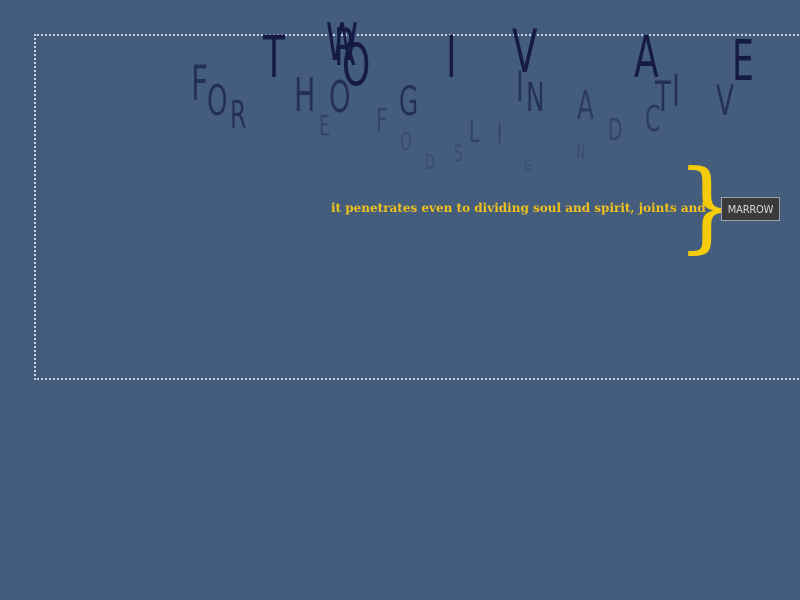 Image resolution: width=800 pixels, height=600 pixels. Describe the element at coordinates (725, 100) in the screenshot. I see `scattered-letter: V` at that location.